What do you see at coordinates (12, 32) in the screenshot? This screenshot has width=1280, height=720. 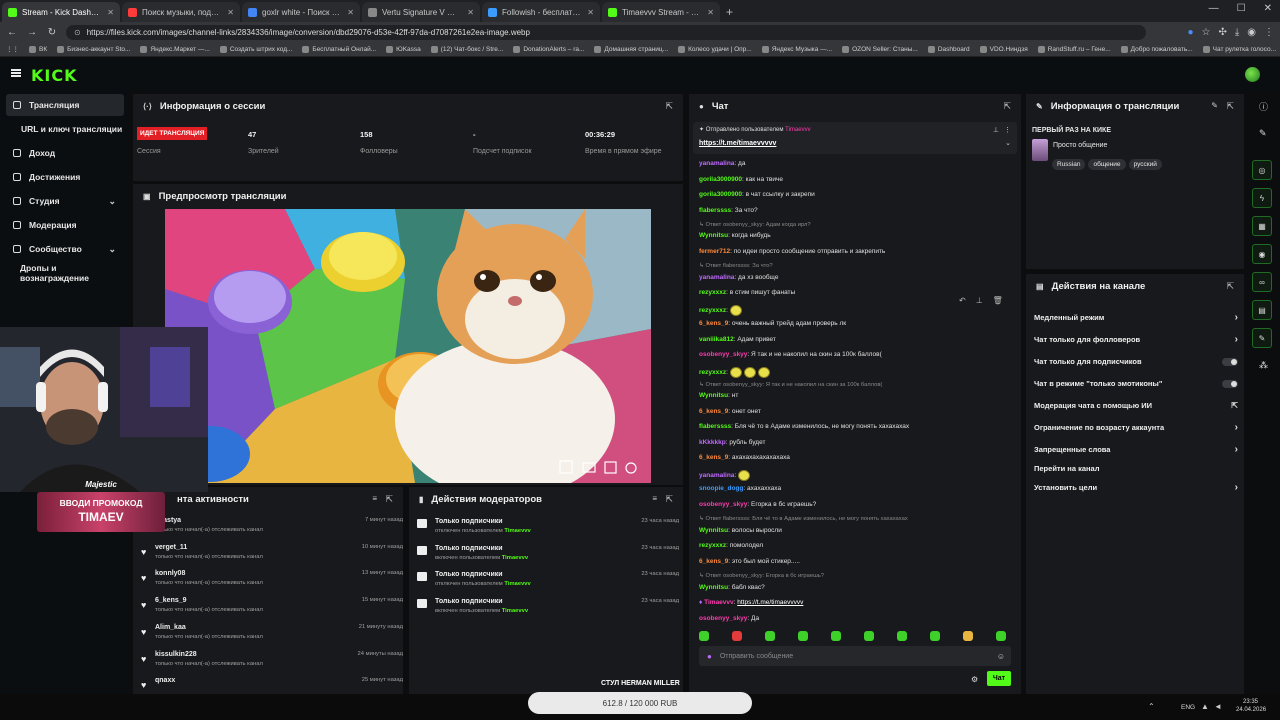 I see `back-icon: ←` at bounding box center [12, 32].